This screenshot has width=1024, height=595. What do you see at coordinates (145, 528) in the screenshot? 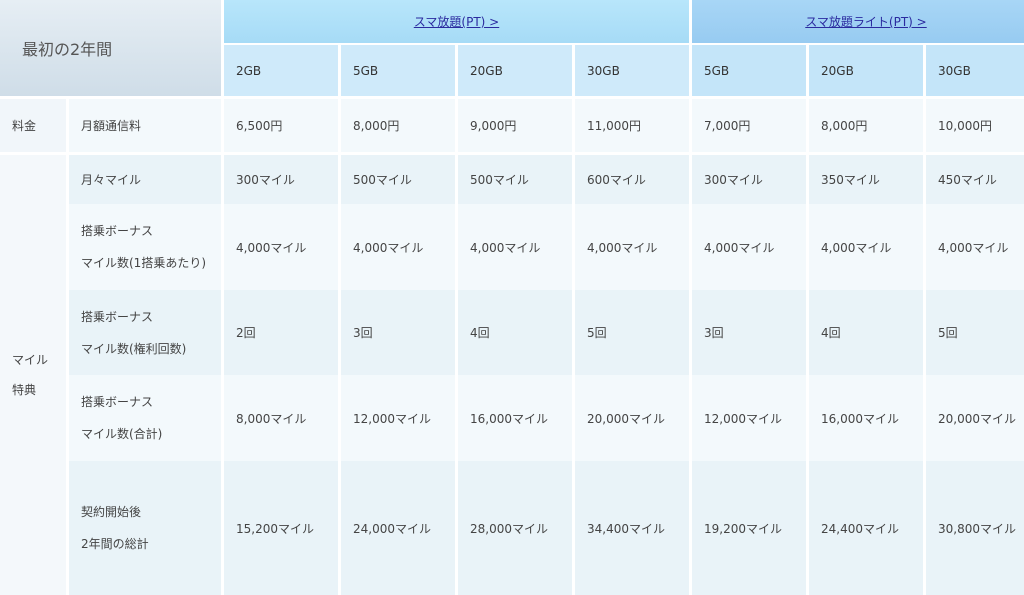
I see `row-label: 契約開始後 2年間の総計` at bounding box center [145, 528].